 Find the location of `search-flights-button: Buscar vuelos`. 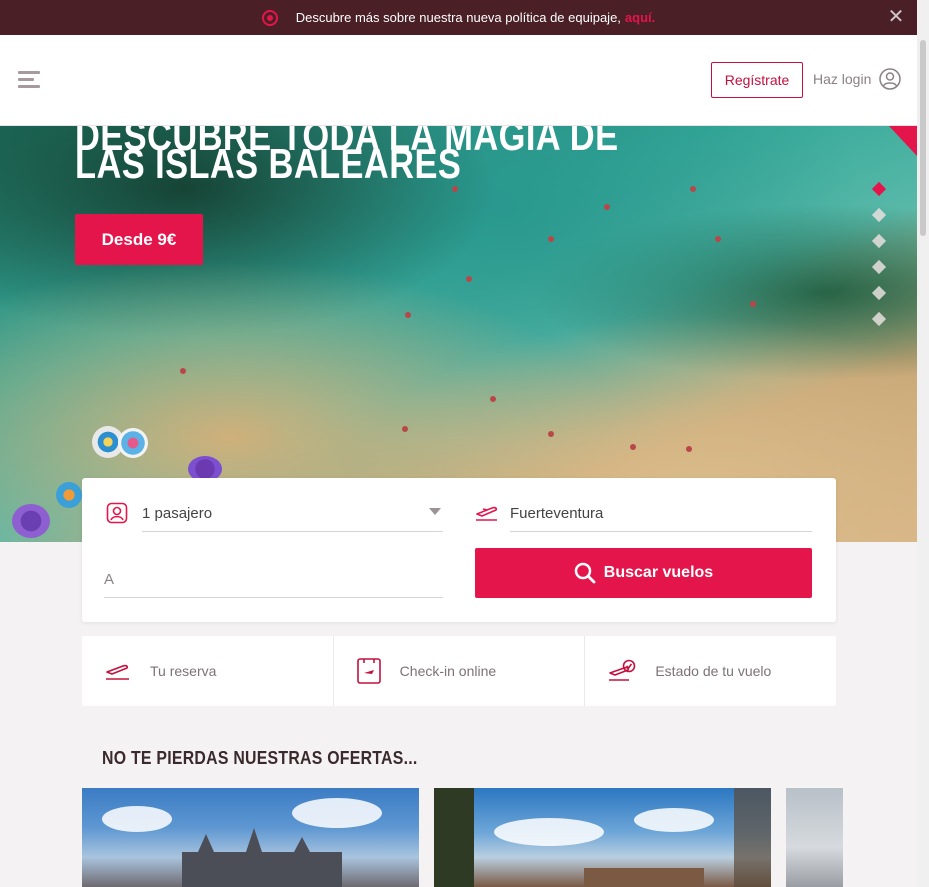

search-flights-button: Buscar vuelos is located at coordinates (643, 573).